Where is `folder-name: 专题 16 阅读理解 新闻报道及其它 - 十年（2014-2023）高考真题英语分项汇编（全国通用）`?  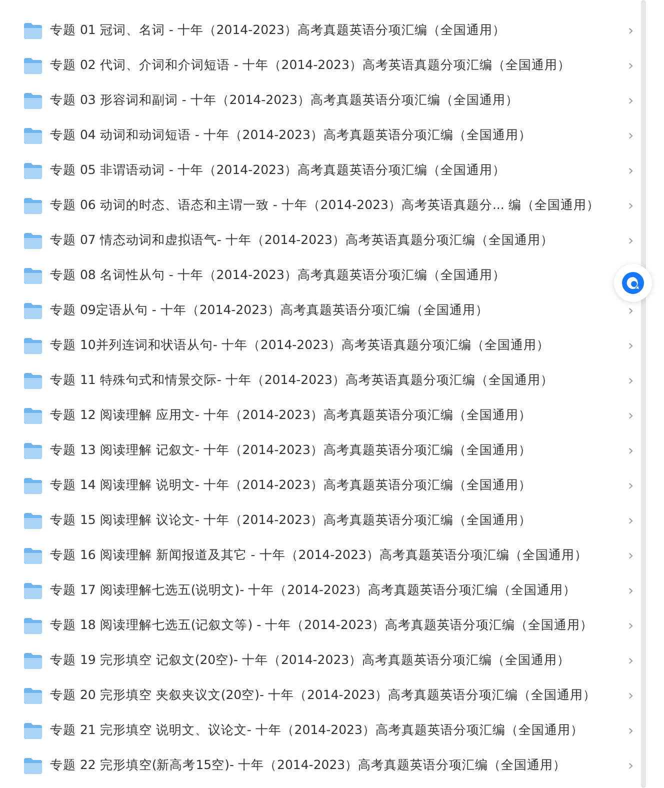
folder-name: 专题 16 阅读理解 新闻报道及其它 - 十年（2014-2023）高考真题英语分项汇编（全国通用） is located at coordinates (319, 554).